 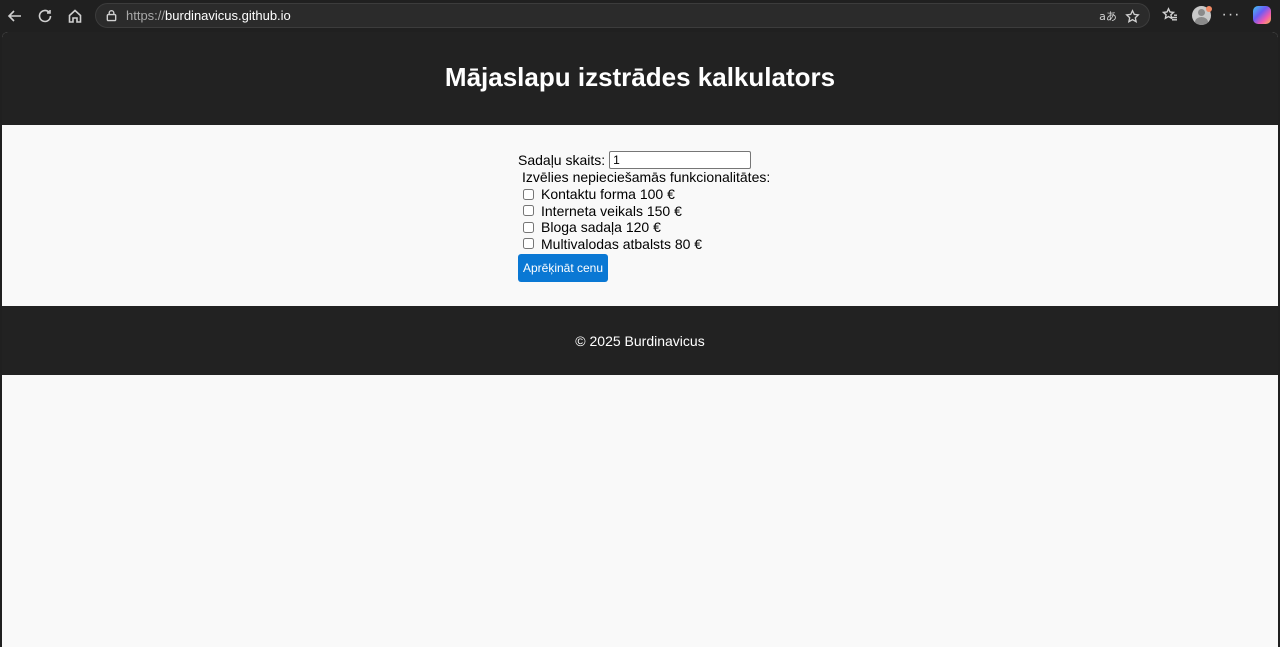 What do you see at coordinates (1209, 9) in the screenshot?
I see `notification-dot` at bounding box center [1209, 9].